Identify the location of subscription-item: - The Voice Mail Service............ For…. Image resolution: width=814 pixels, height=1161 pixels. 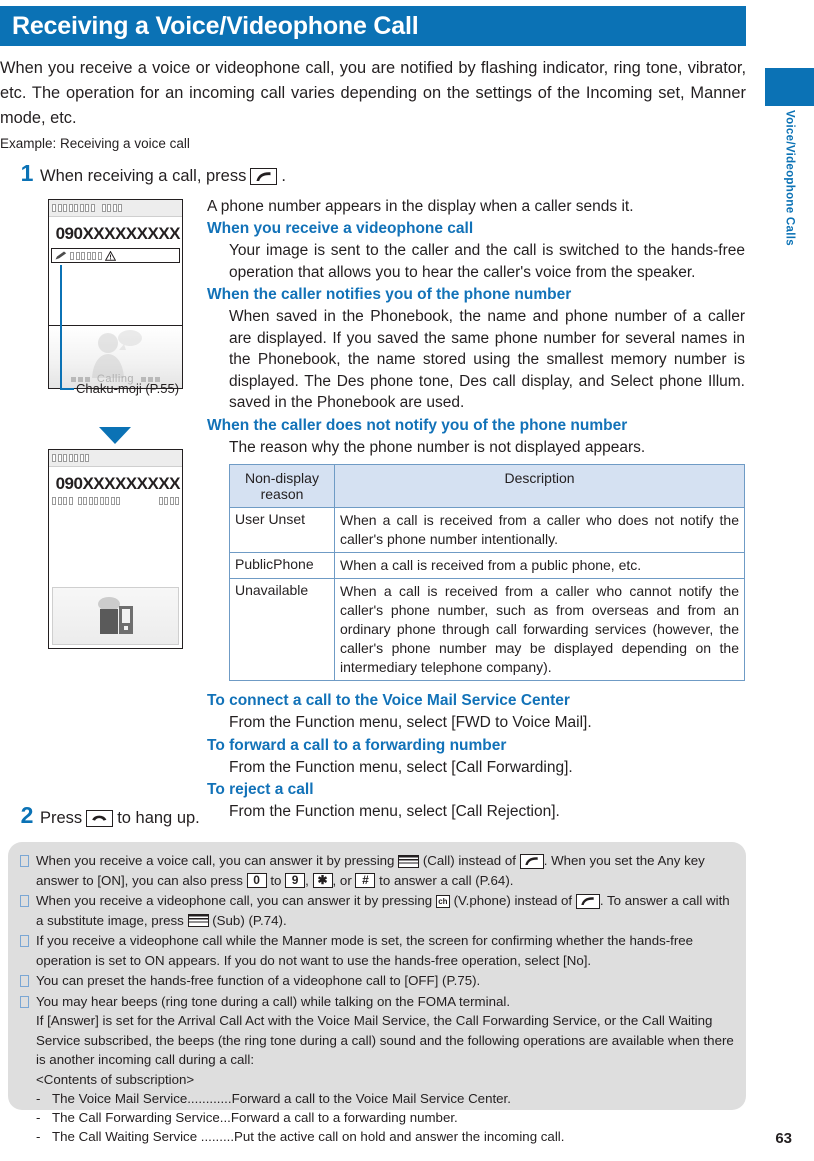
(385, 1098).